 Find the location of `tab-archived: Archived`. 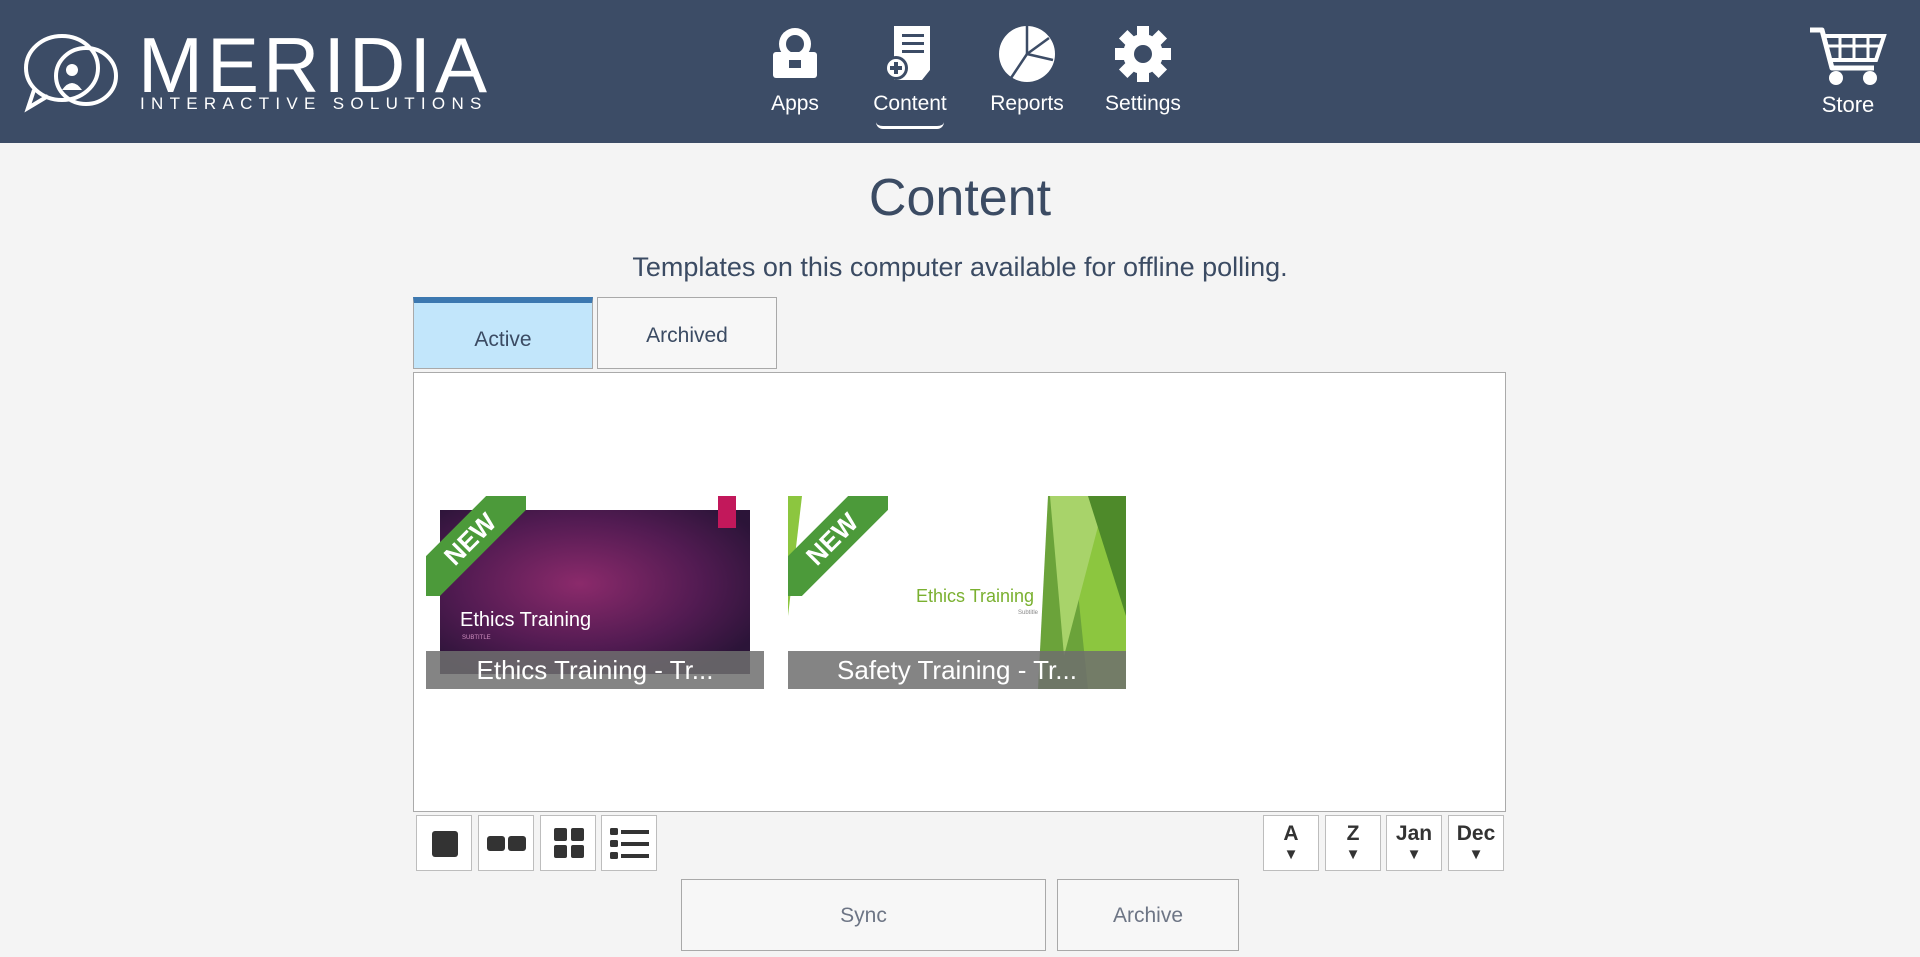

tab-archived: Archived is located at coordinates (687, 333).